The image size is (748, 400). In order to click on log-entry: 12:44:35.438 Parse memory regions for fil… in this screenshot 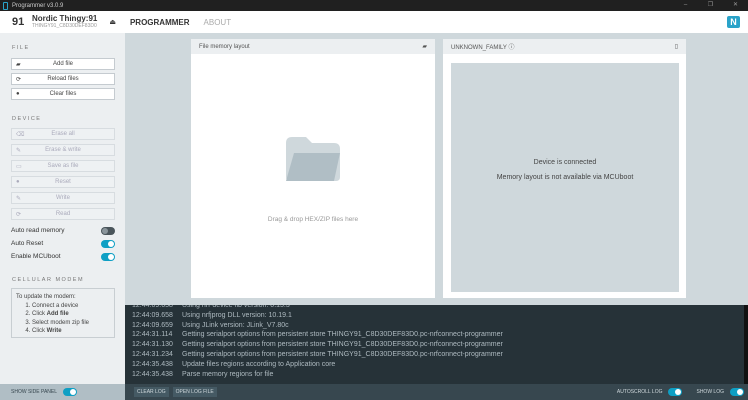, I will do `click(440, 375)`.